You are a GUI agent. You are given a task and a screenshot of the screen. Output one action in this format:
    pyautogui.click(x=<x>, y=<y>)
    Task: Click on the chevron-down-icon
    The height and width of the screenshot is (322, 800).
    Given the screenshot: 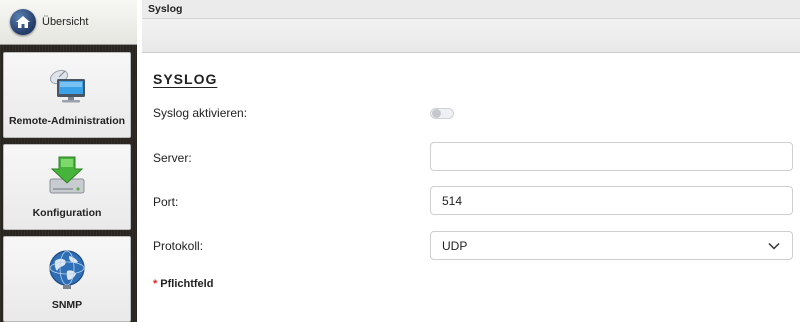 What is the action you would take?
    pyautogui.click(x=774, y=247)
    